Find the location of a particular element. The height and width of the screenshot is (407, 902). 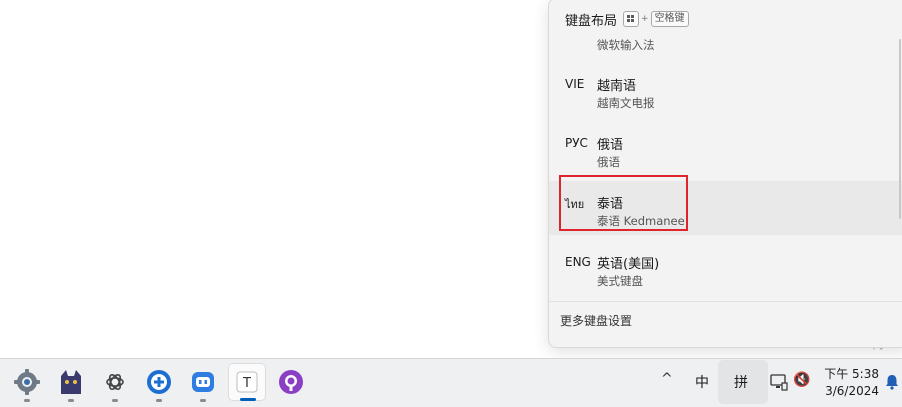

taskbar-app-bot is located at coordinates (203, 382).